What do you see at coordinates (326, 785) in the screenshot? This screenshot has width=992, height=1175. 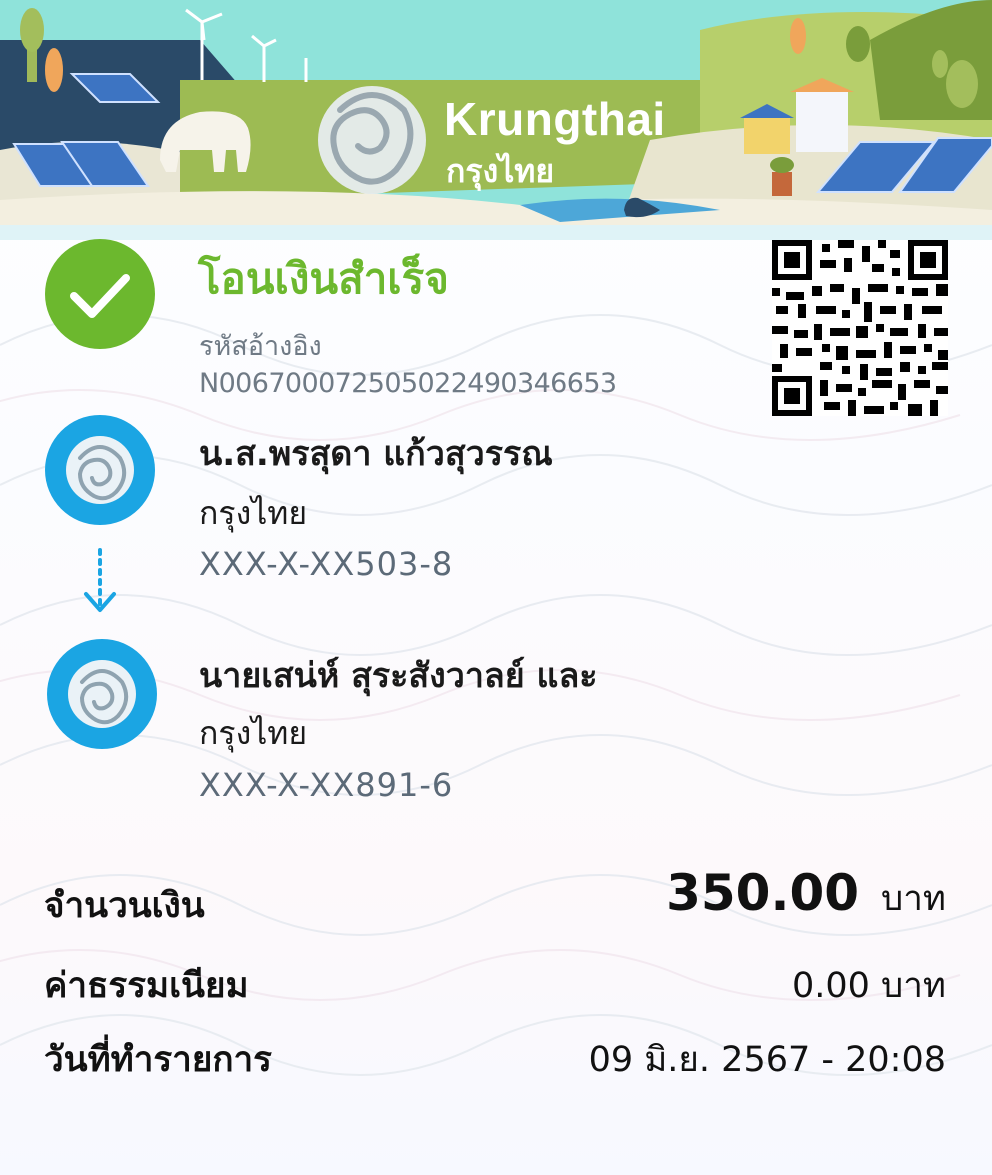 I see `receiver-account-number: XXX-X-XX891-6` at bounding box center [326, 785].